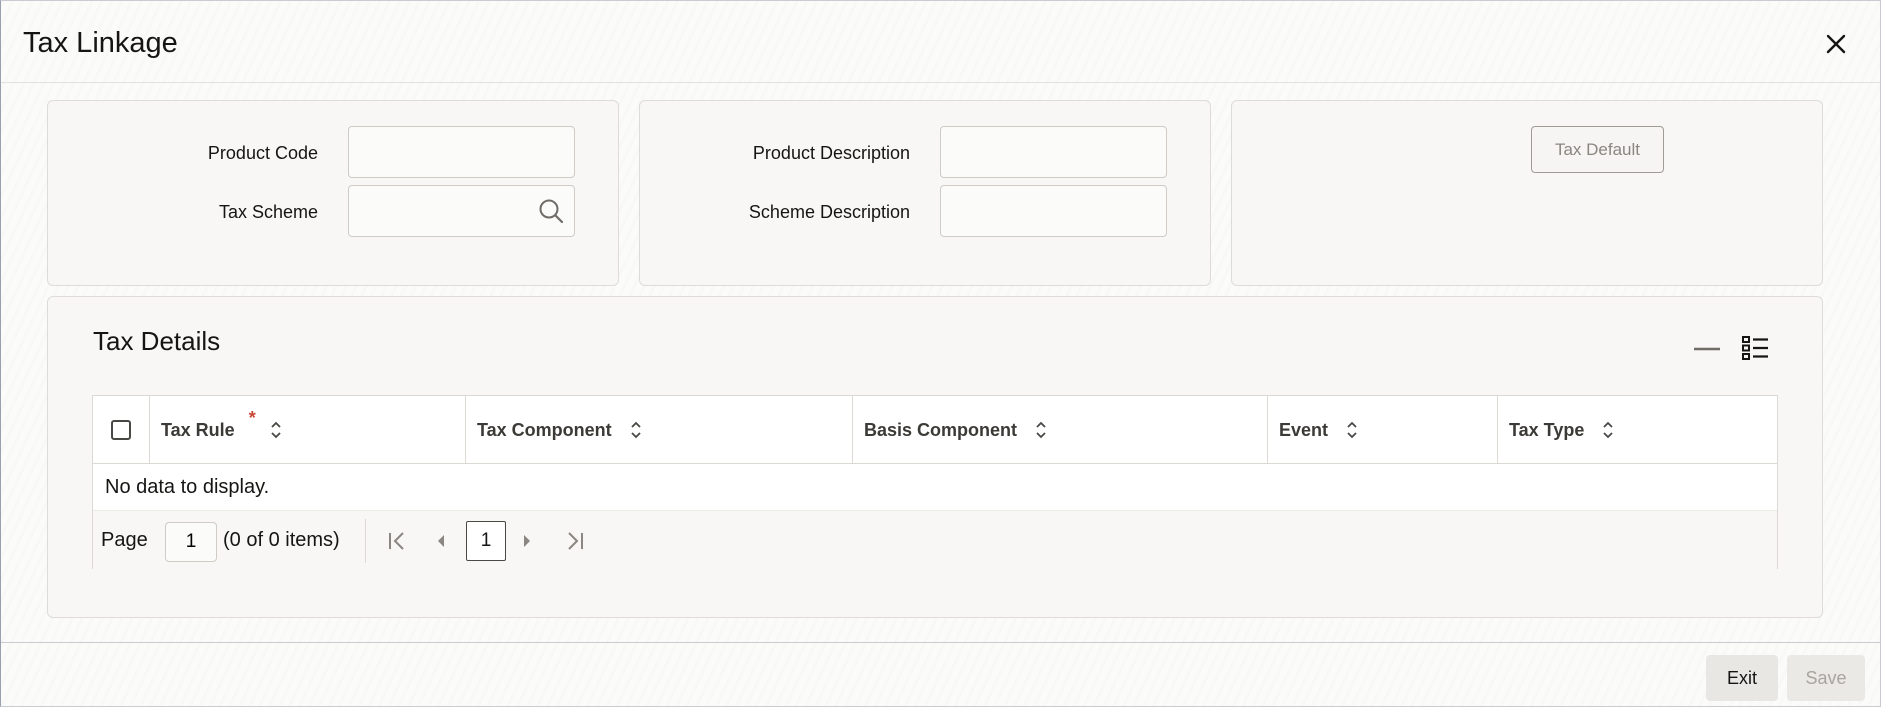  What do you see at coordinates (1637, 430) in the screenshot?
I see `column-tax-type: Tax Type` at bounding box center [1637, 430].